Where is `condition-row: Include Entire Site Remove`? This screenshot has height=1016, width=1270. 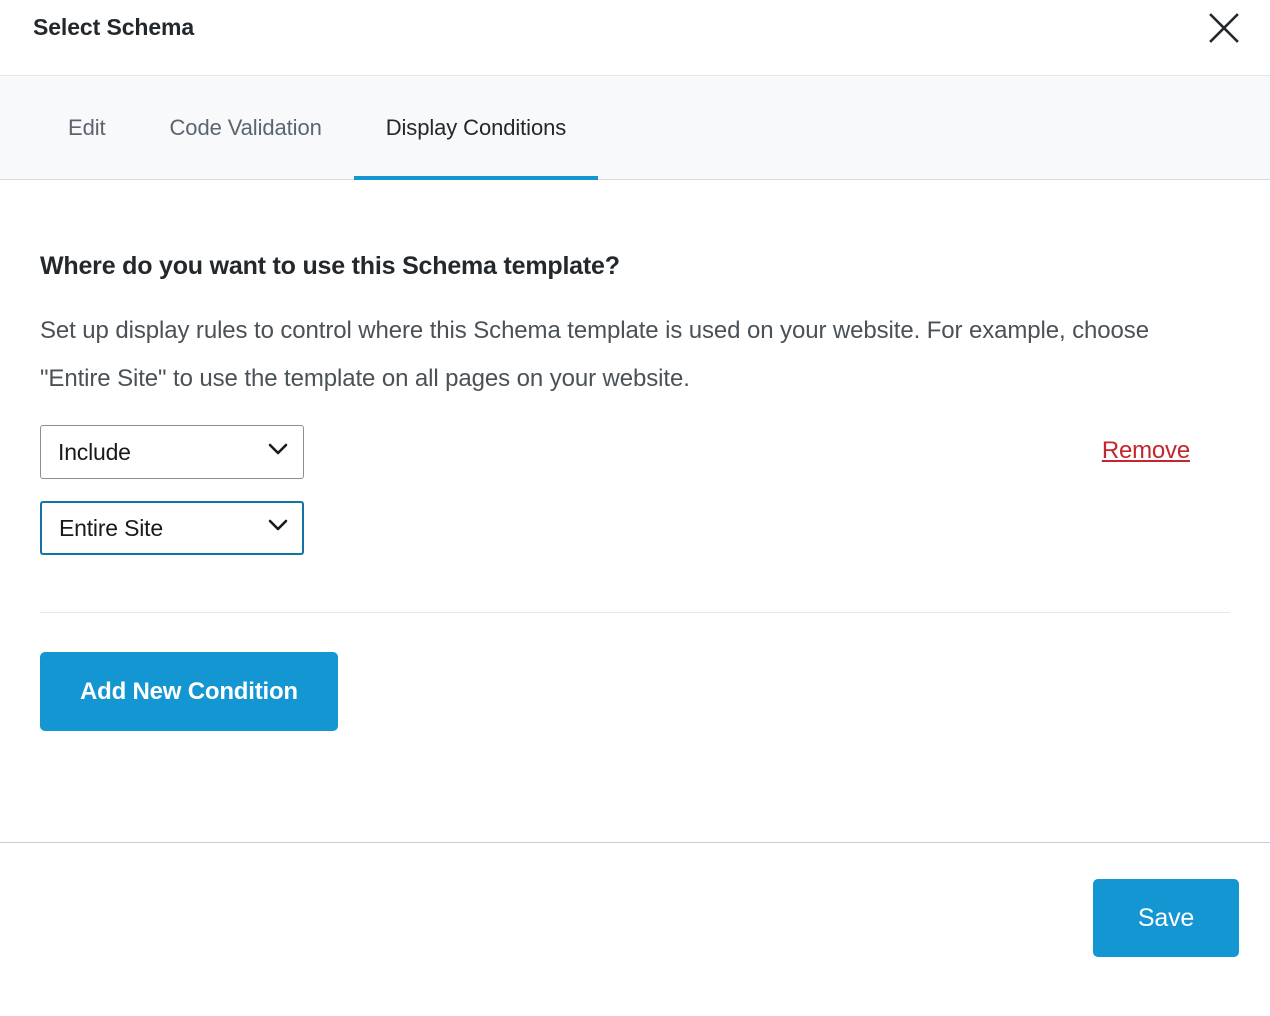
condition-row: Include Entire Site Remove is located at coordinates (635, 501).